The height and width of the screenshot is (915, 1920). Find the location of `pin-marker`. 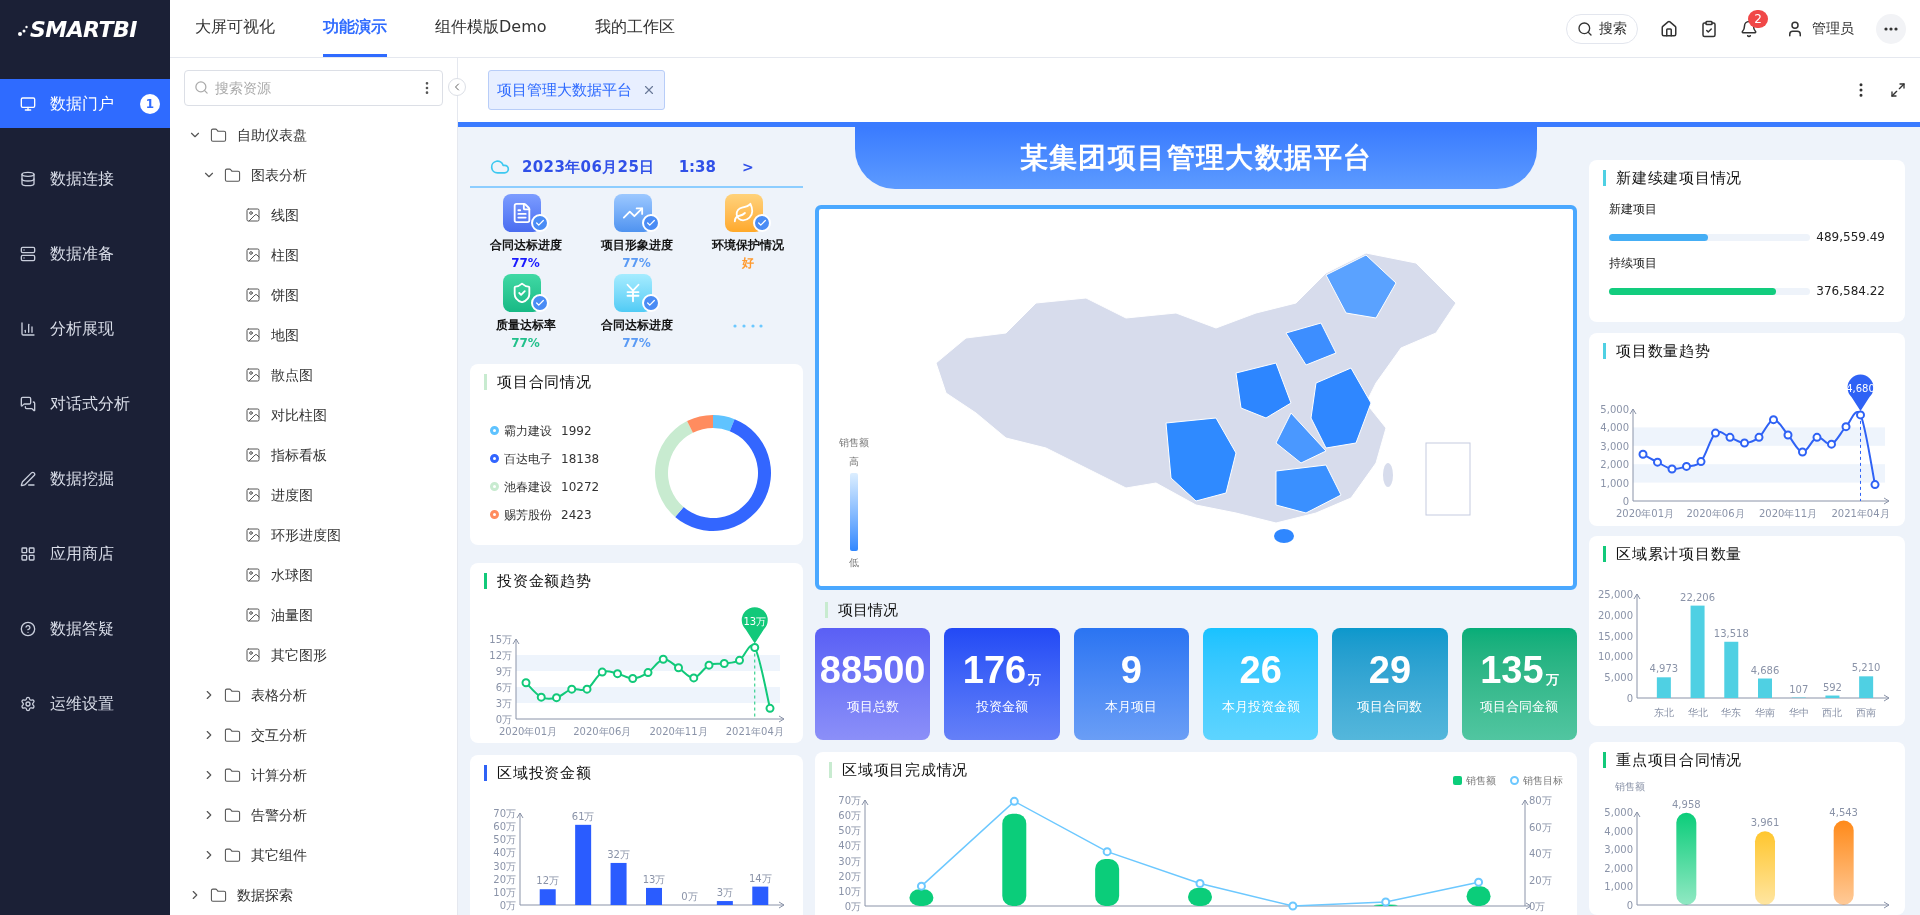

pin-marker is located at coordinates (1860, 392).